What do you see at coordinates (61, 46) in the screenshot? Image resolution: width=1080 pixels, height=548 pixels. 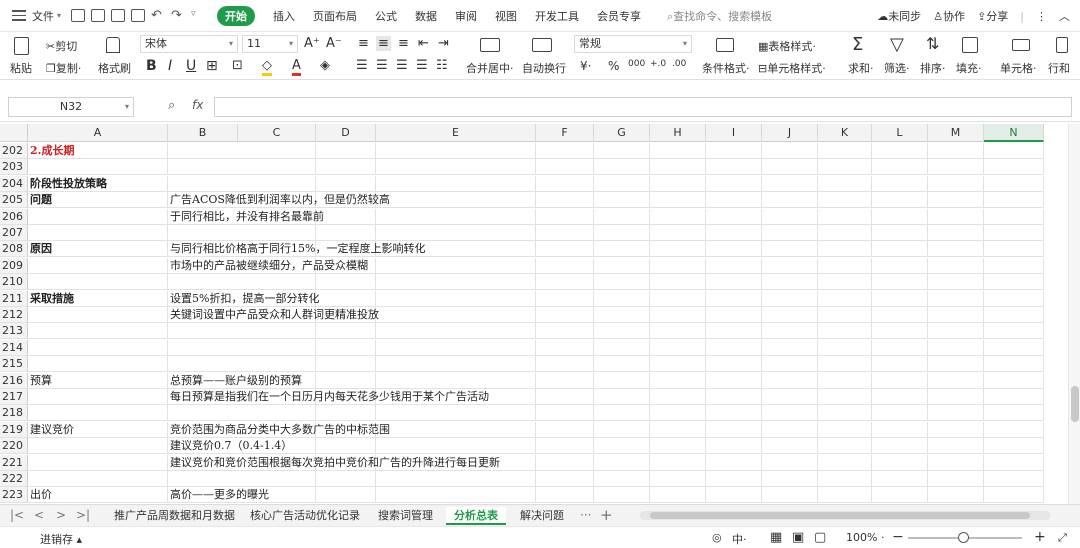 I see `cut-button: ✂剪切` at bounding box center [61, 46].